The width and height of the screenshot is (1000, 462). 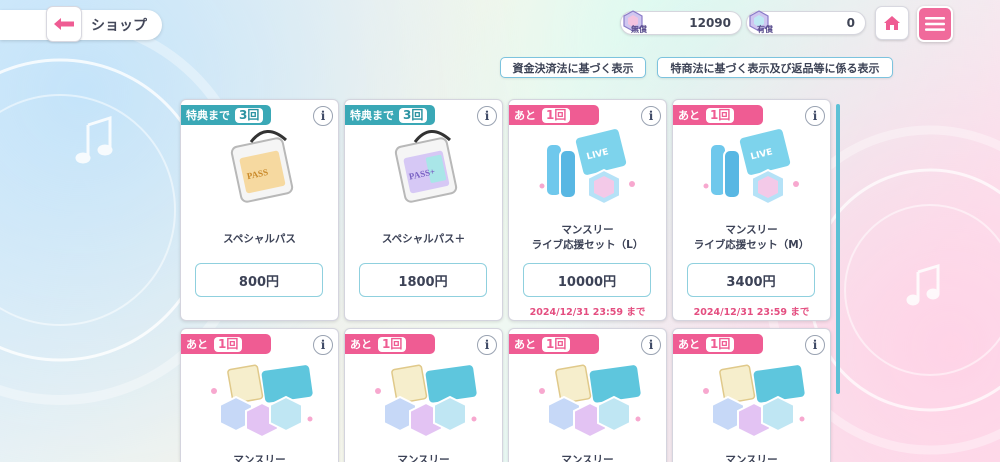 What do you see at coordinates (838, 249) in the screenshot?
I see `scrollbar` at bounding box center [838, 249].